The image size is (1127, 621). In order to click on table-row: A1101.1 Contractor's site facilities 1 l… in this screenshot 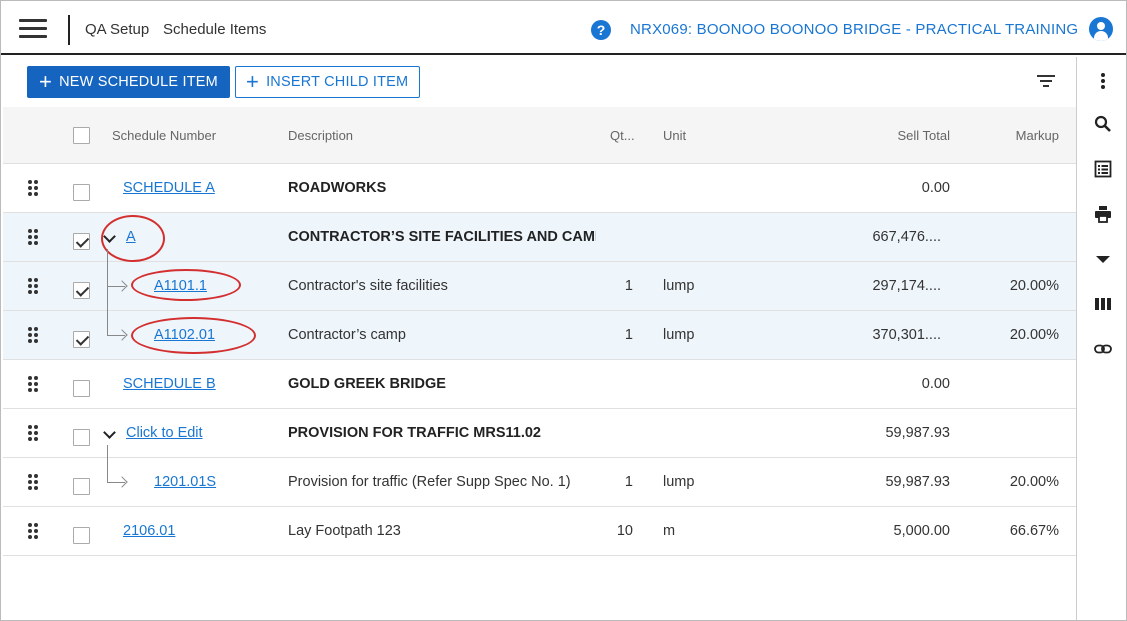, I will do `click(539, 286)`.